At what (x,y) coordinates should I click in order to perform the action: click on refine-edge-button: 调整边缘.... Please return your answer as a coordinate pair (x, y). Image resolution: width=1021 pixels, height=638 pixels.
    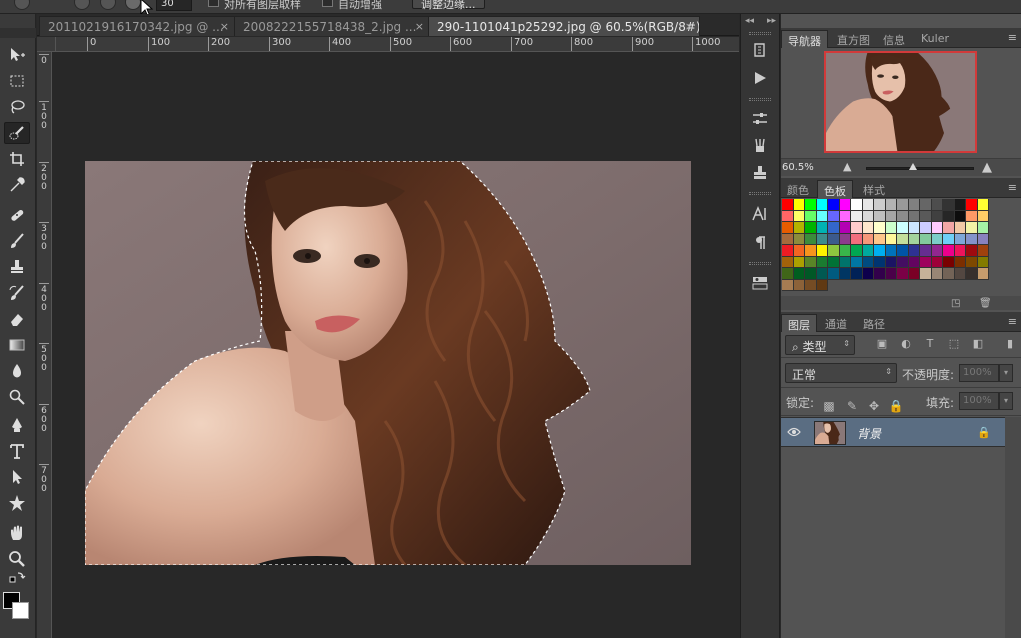
    Looking at the image, I should click on (448, 5).